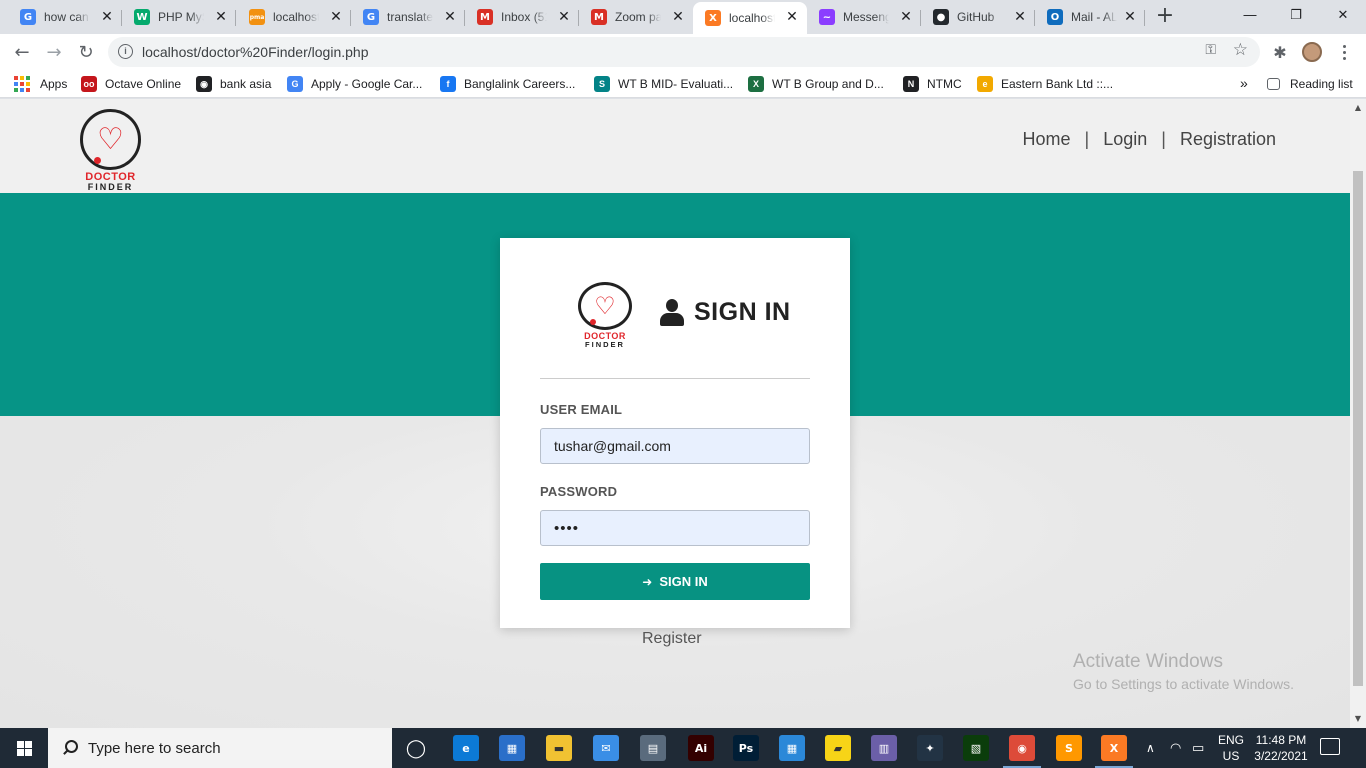 The height and width of the screenshot is (768, 1366). Describe the element at coordinates (416, 748) in the screenshot. I see `task-view-icon: ◯` at that location.